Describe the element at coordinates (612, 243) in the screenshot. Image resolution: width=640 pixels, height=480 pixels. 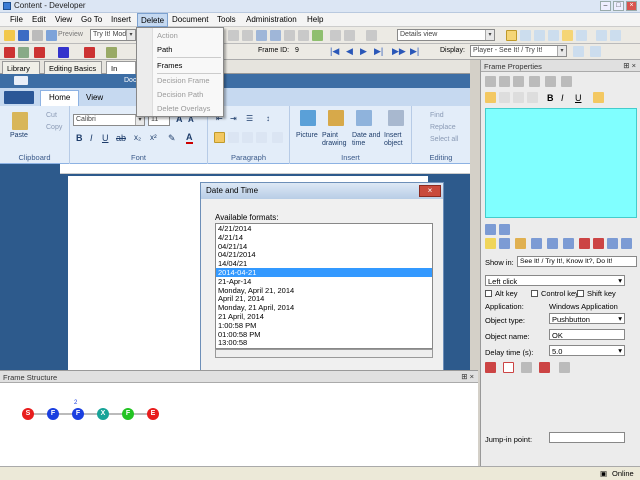
I see `fp-tool11-icon` at that location.